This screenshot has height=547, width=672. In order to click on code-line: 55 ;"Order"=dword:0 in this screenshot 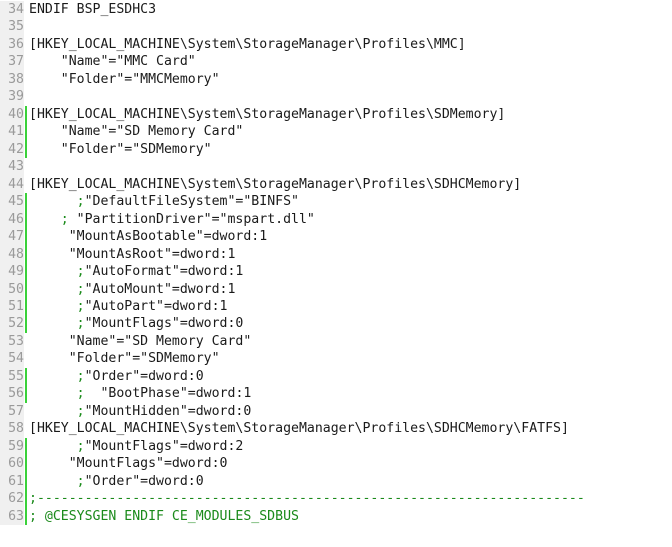, I will do `click(336, 376)`.